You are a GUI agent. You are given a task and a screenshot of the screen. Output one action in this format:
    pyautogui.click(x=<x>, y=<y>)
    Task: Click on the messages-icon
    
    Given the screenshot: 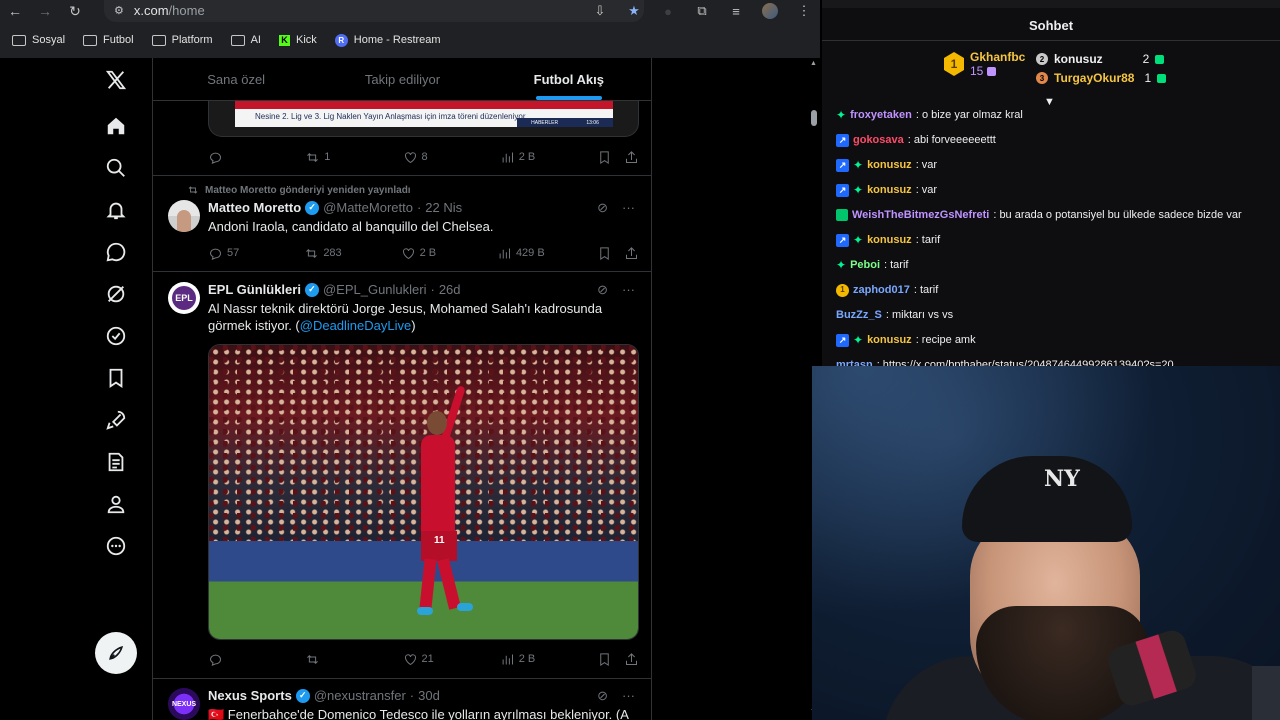 What is the action you would take?
    pyautogui.click(x=116, y=252)
    